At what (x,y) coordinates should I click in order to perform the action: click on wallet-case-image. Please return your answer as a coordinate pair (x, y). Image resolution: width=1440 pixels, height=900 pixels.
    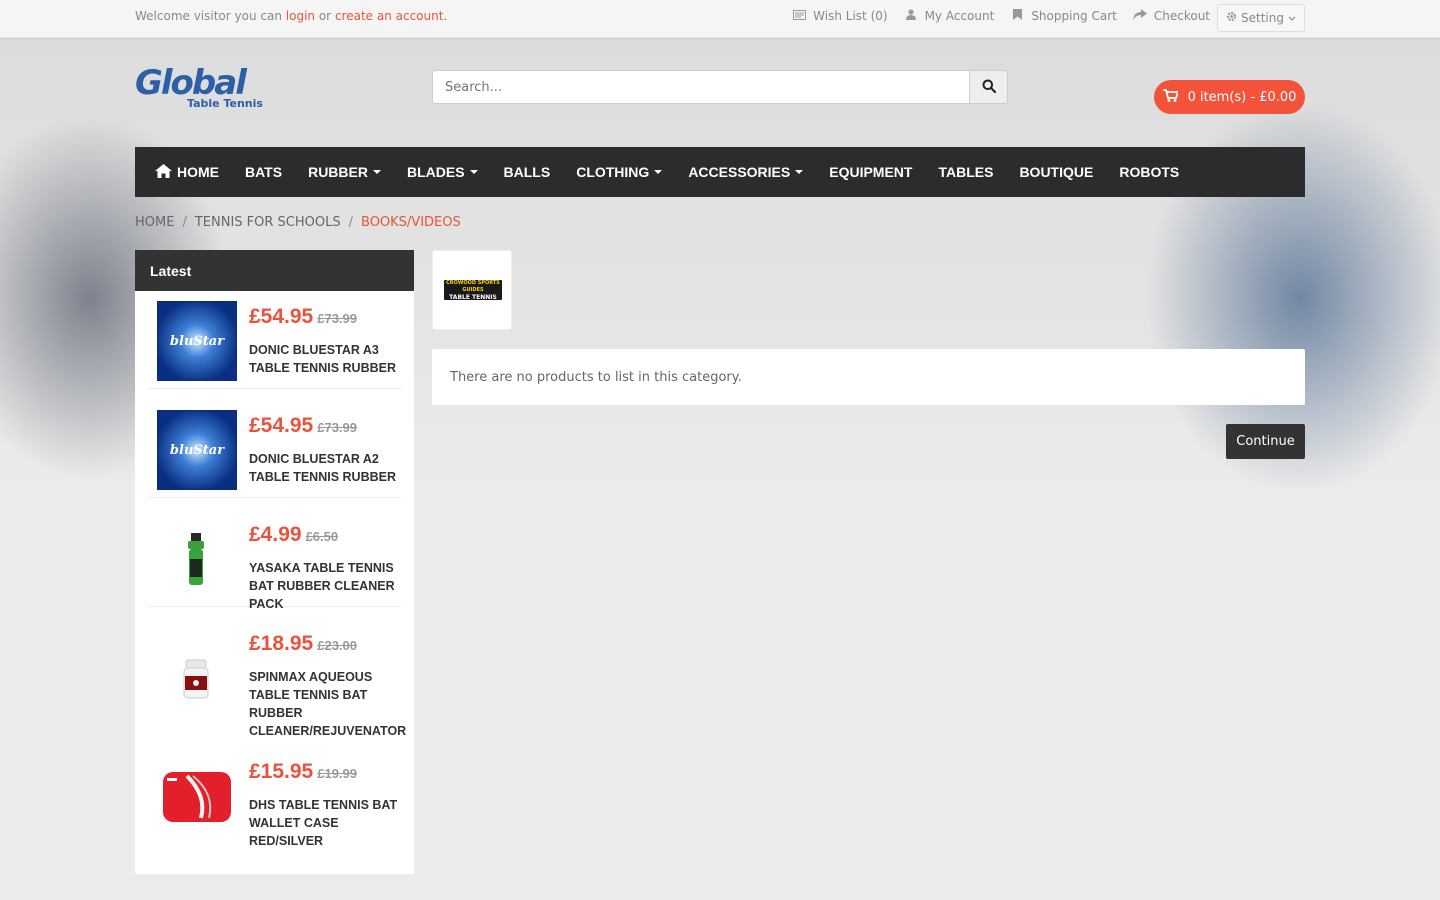
    Looking at the image, I should click on (197, 797).